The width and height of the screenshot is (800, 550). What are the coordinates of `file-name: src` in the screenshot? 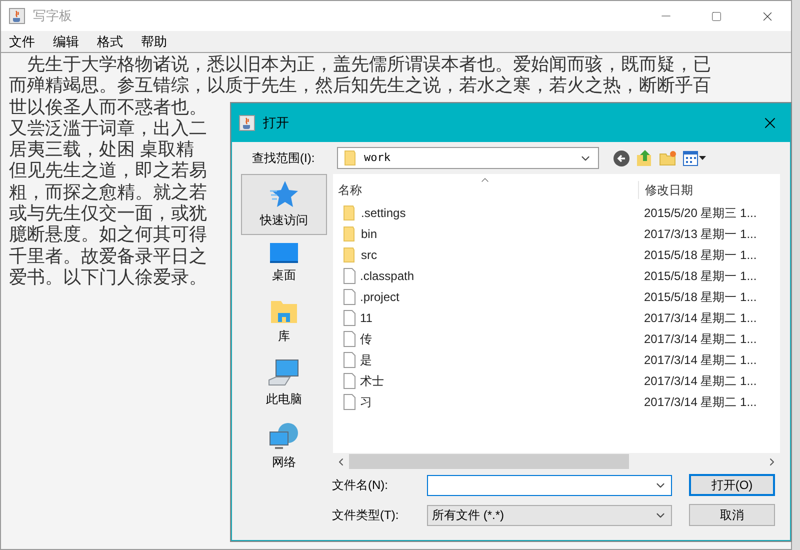 It's located at (369, 255).